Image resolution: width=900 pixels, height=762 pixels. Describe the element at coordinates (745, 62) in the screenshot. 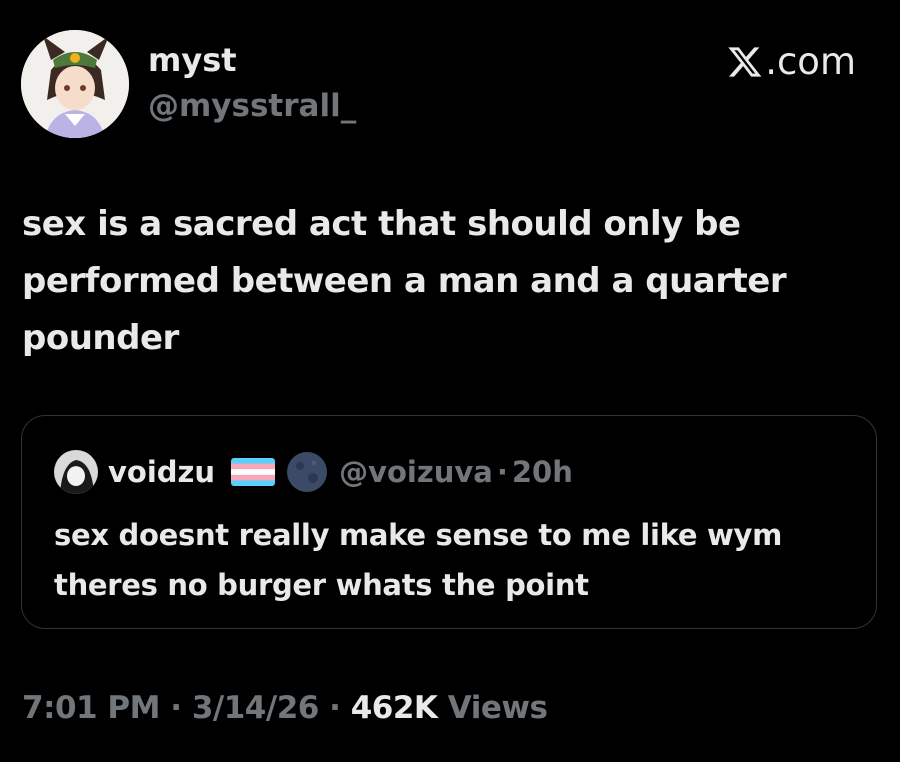

I see `x-logo-icon` at that location.